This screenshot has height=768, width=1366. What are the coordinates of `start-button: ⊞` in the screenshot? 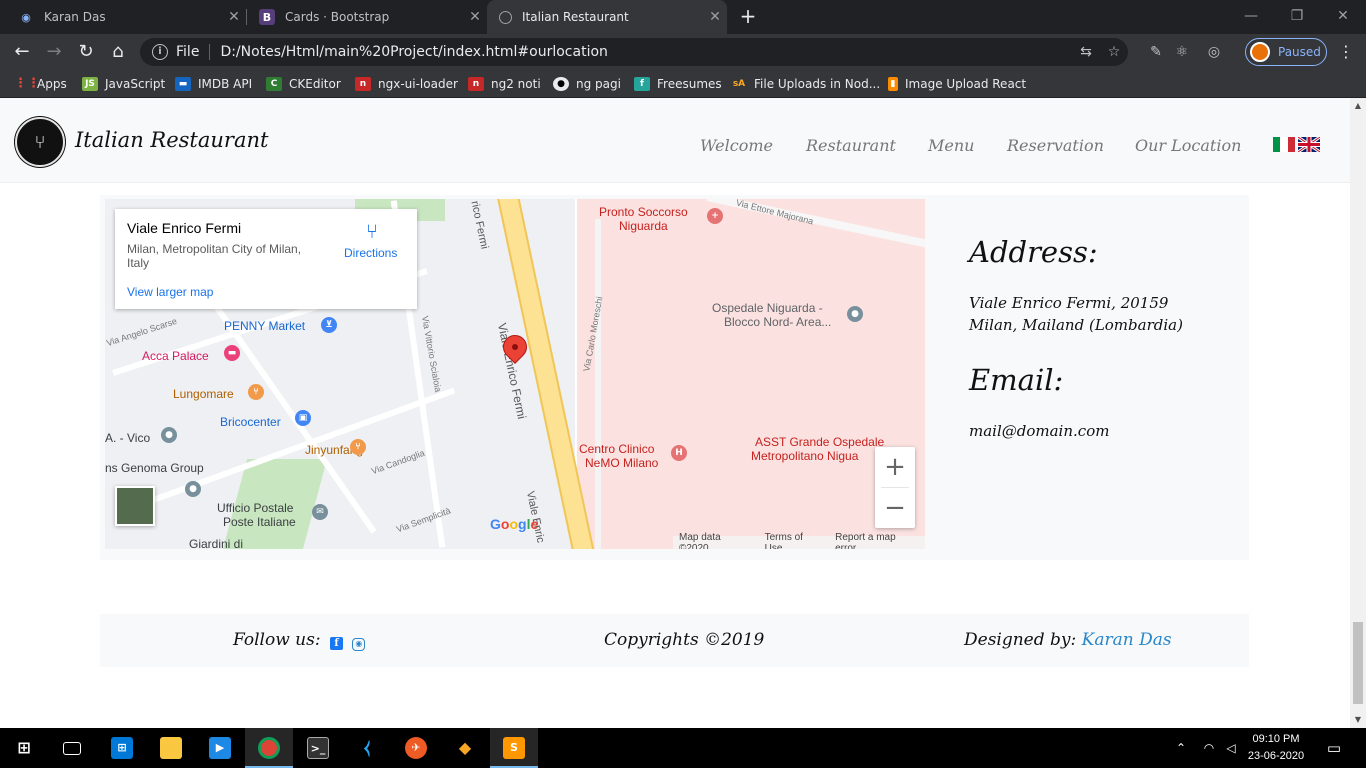 It's located at (24, 748).